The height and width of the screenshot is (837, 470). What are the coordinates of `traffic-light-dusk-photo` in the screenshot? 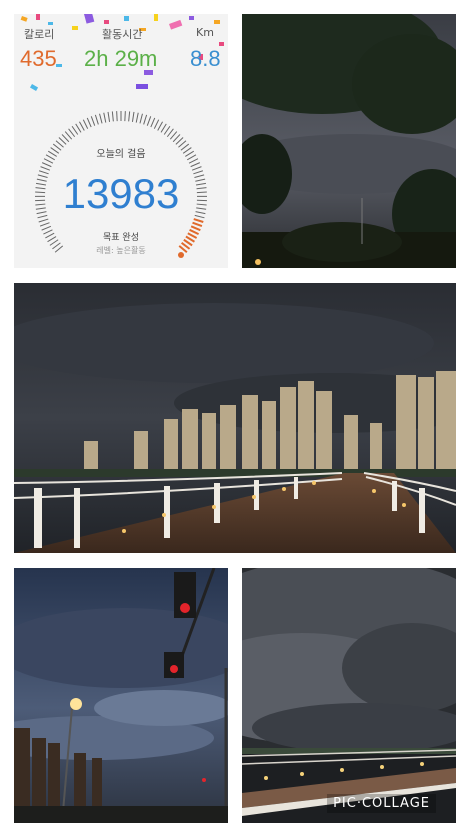 It's located at (121, 695).